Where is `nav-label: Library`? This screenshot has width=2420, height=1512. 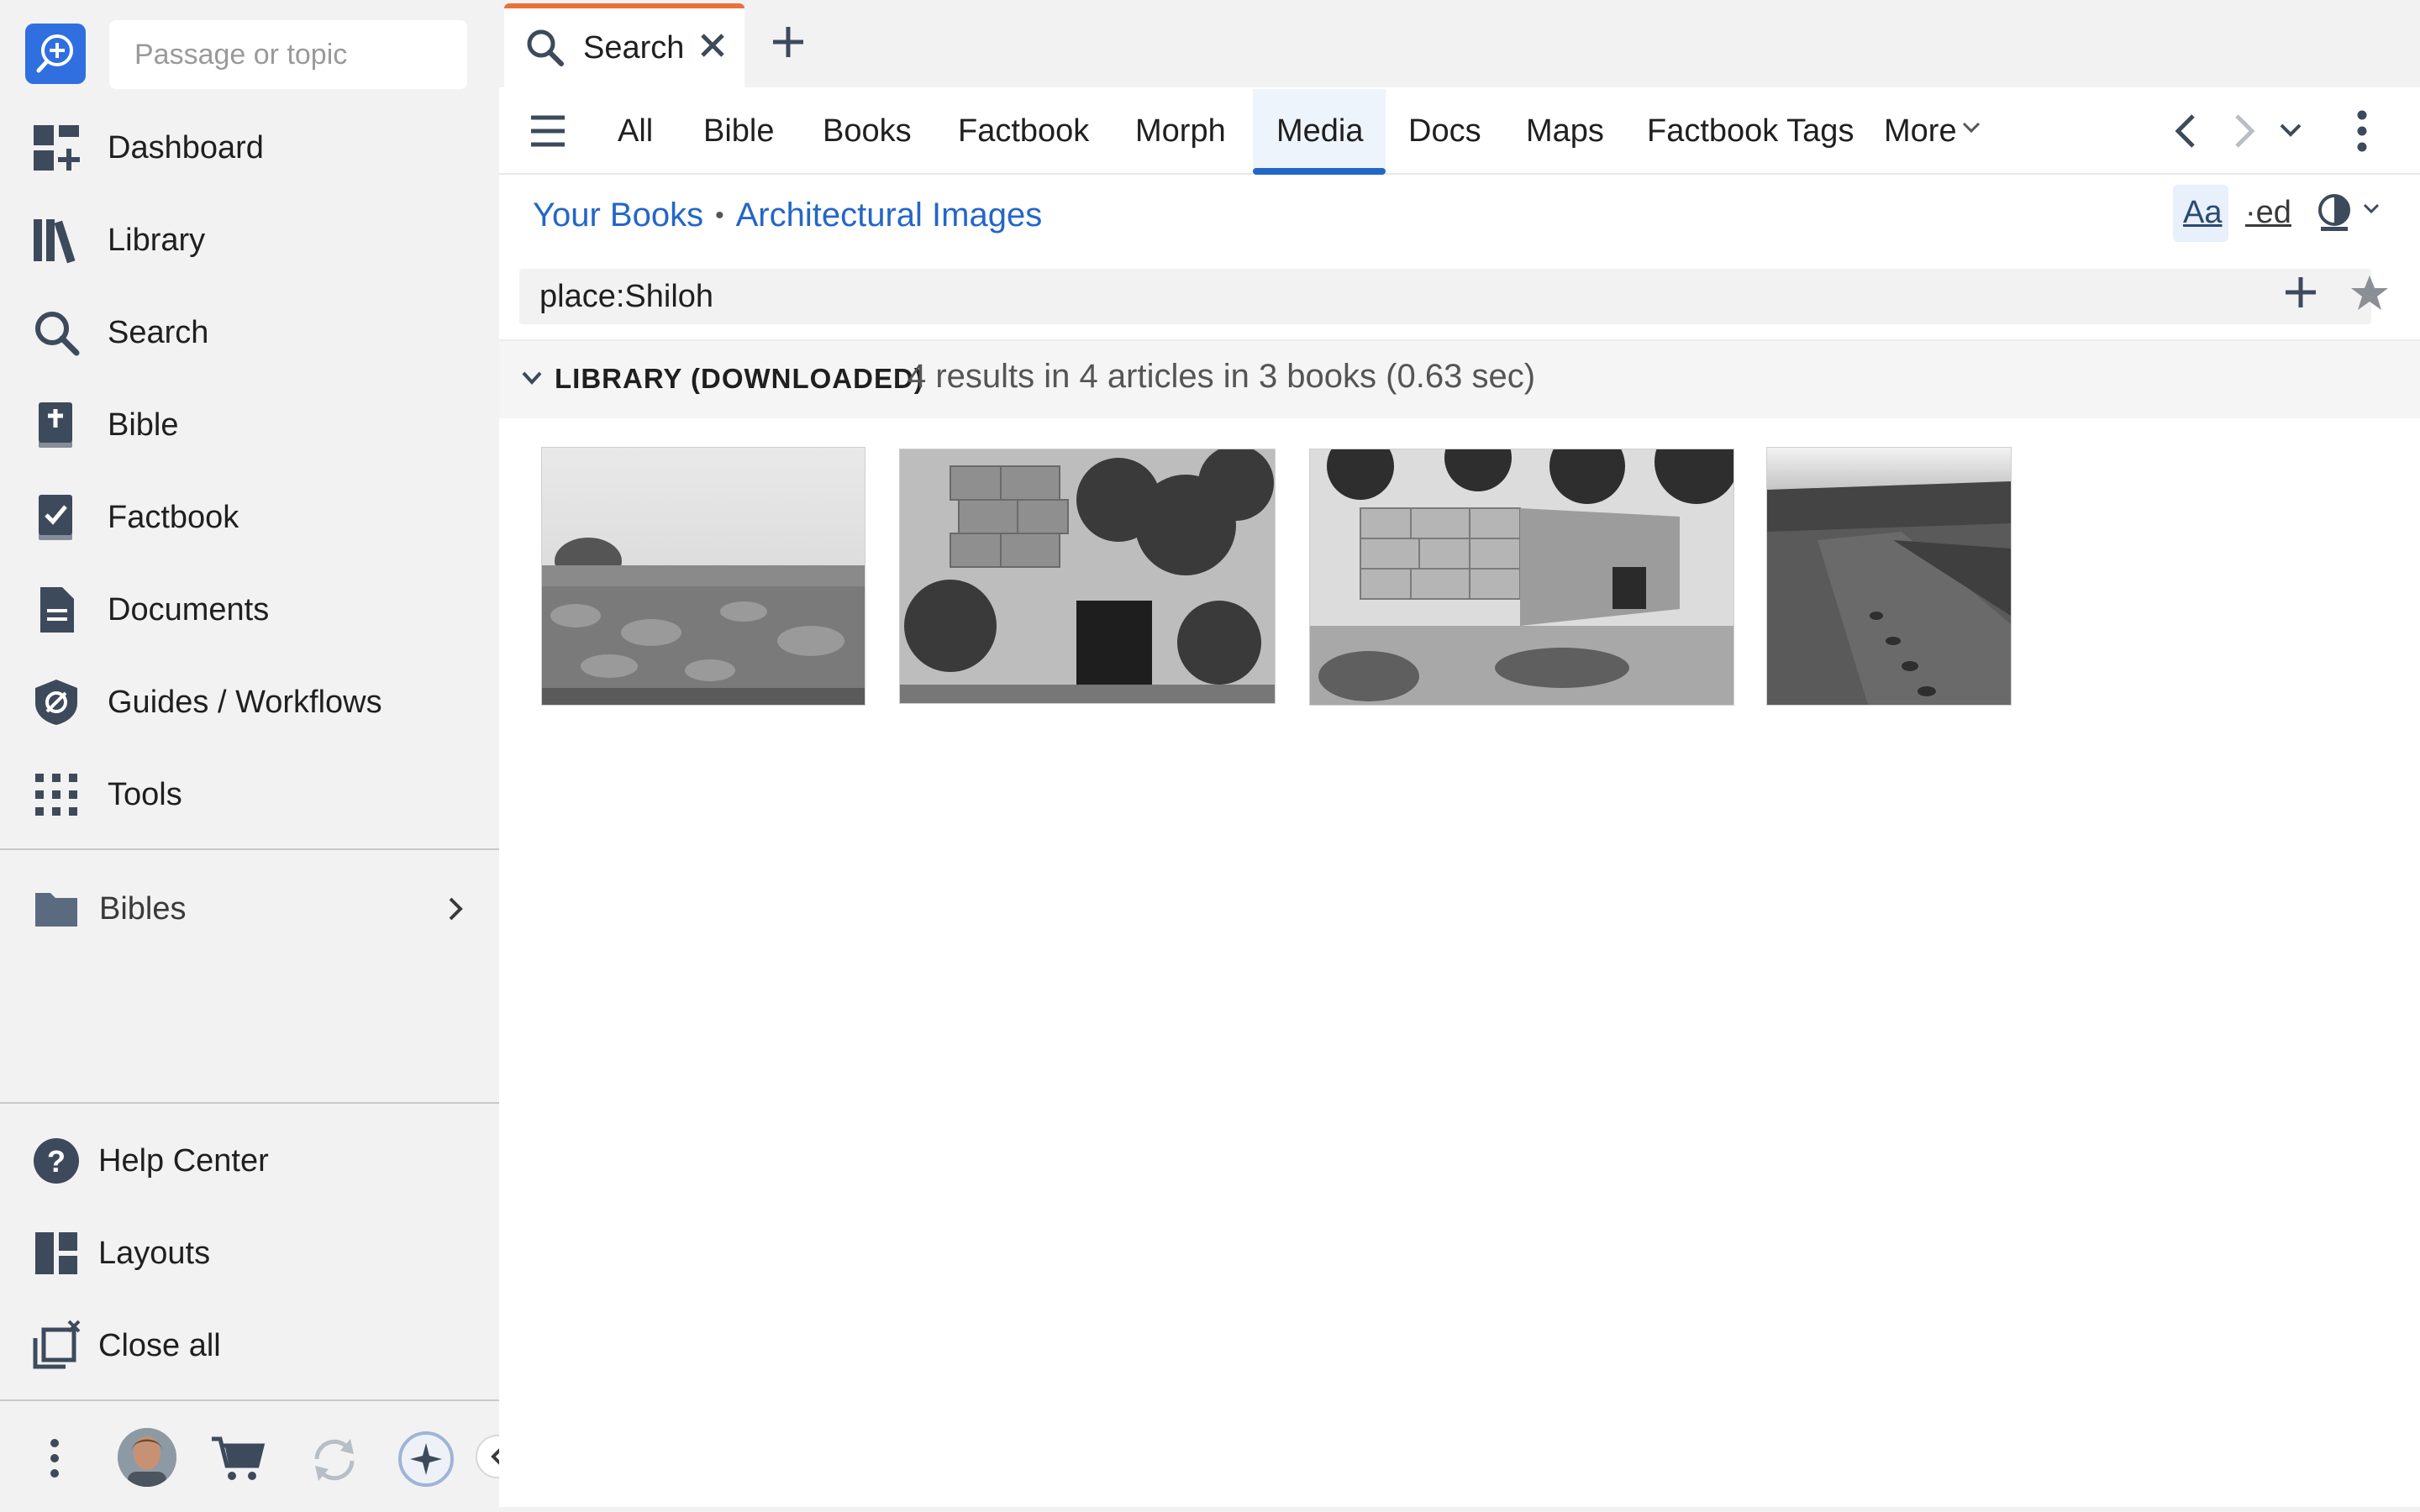 nav-label: Library is located at coordinates (157, 240).